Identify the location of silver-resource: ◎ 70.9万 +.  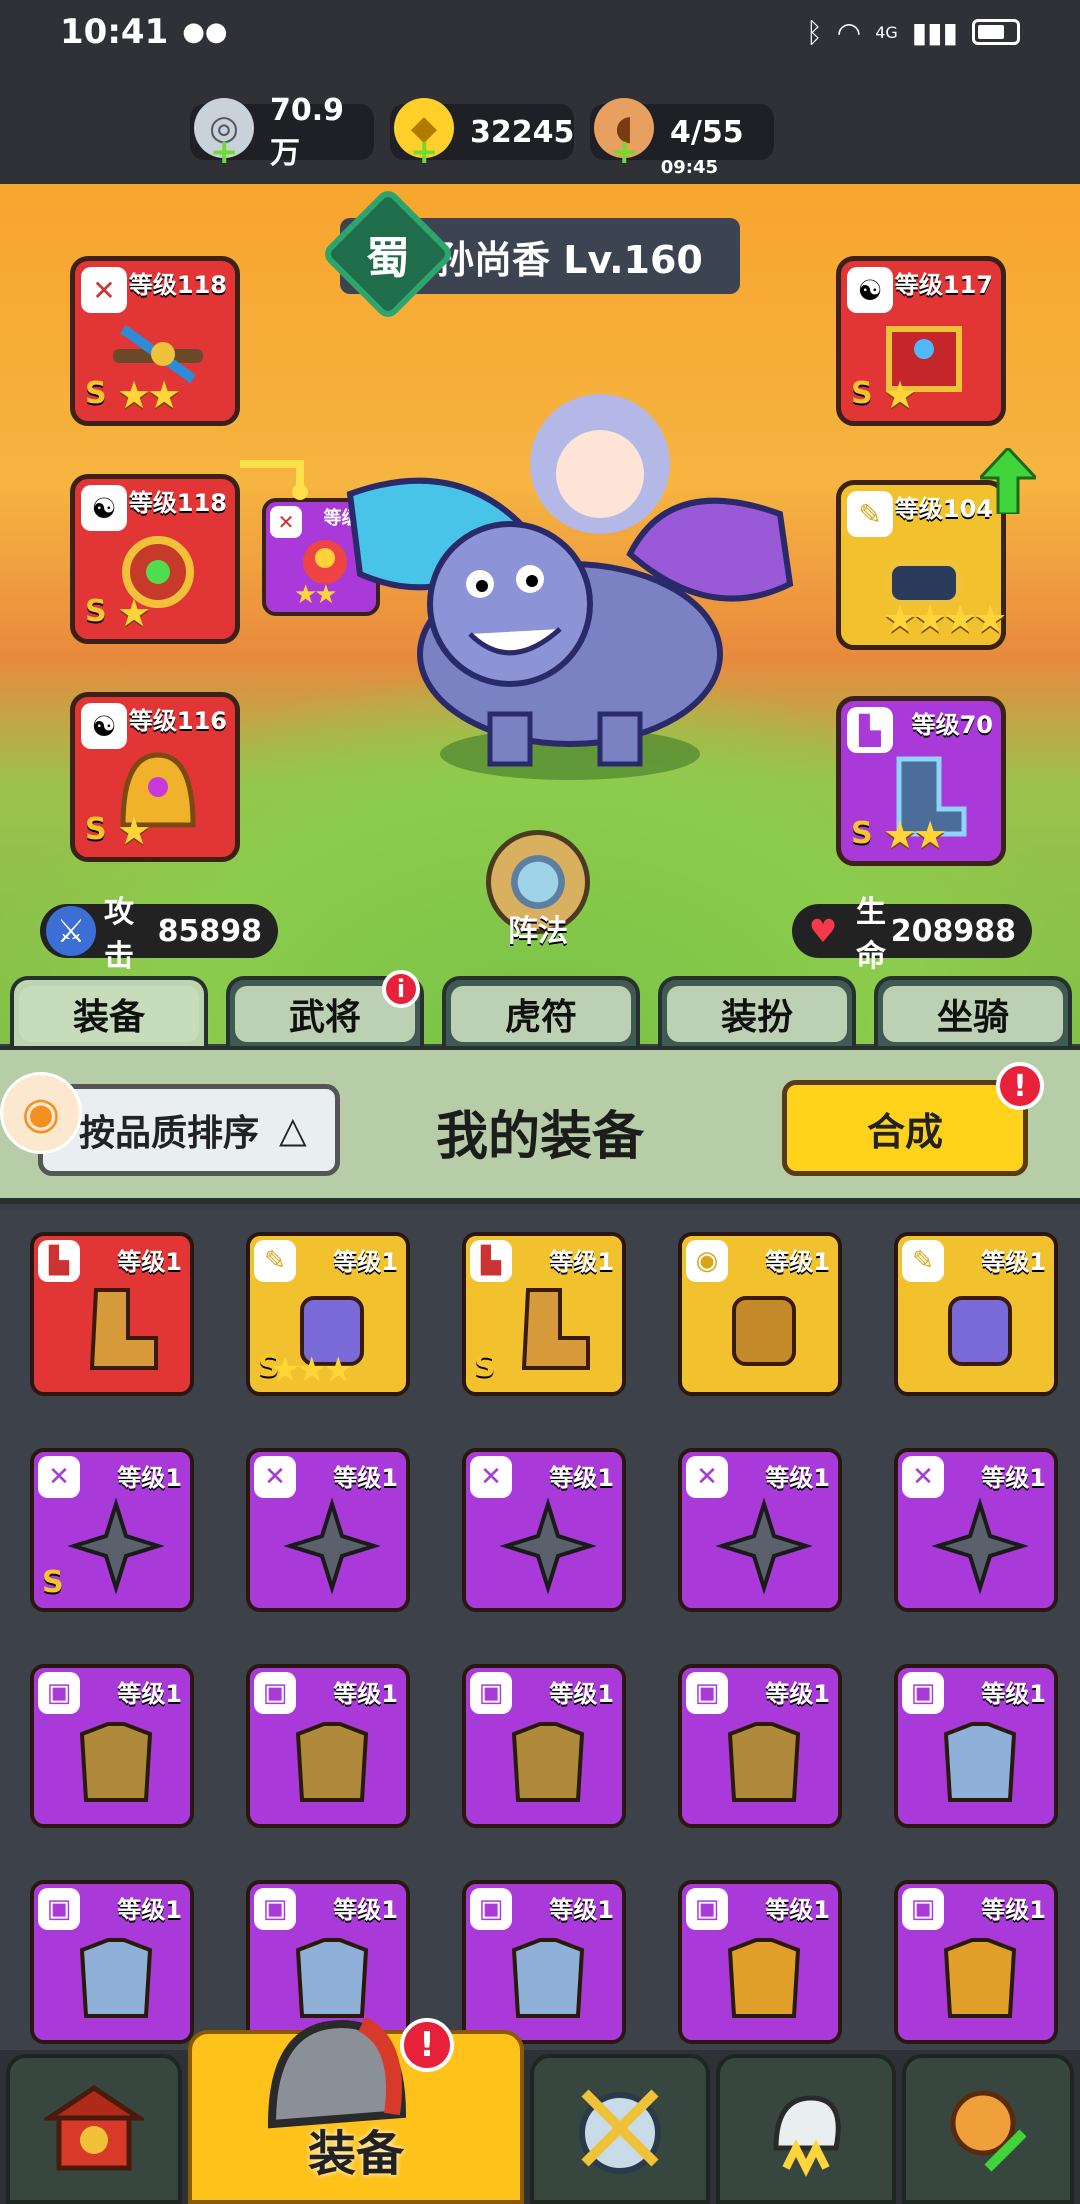
(282, 132).